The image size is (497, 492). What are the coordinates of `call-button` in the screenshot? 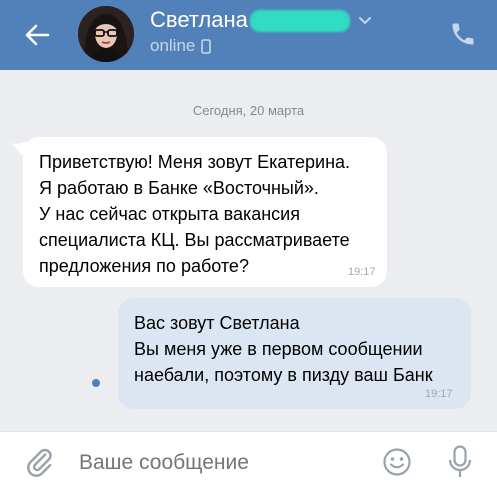 It's located at (463, 34).